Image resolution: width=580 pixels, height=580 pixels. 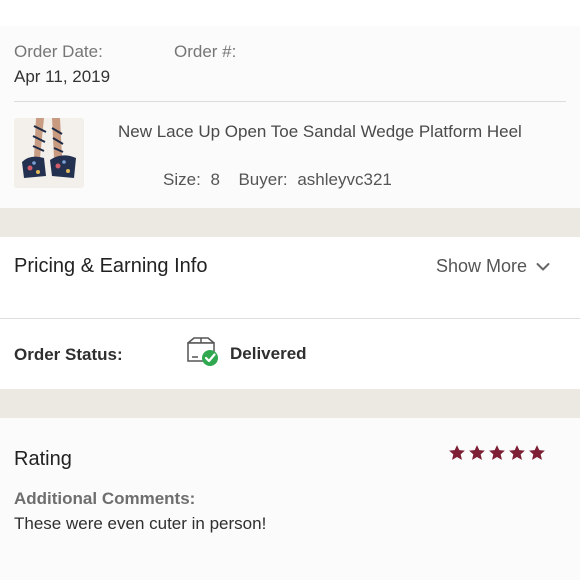 What do you see at coordinates (263, 179) in the screenshot?
I see `buyer-label: Buyer:` at bounding box center [263, 179].